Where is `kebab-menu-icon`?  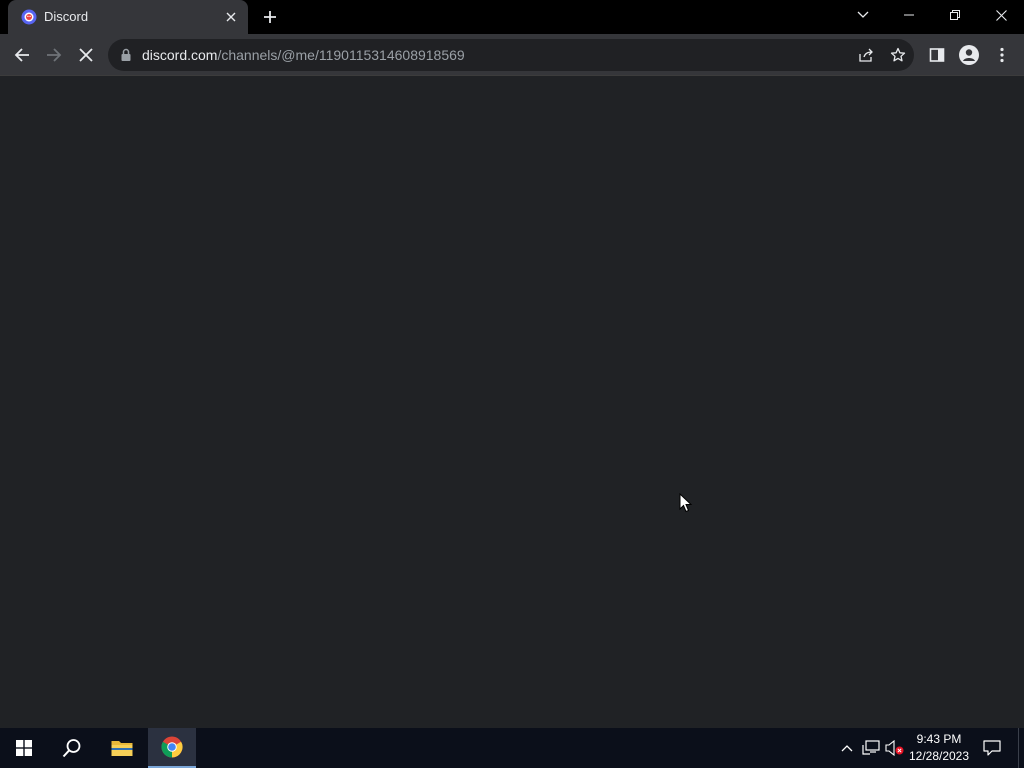
kebab-menu-icon is located at coordinates (1002, 55).